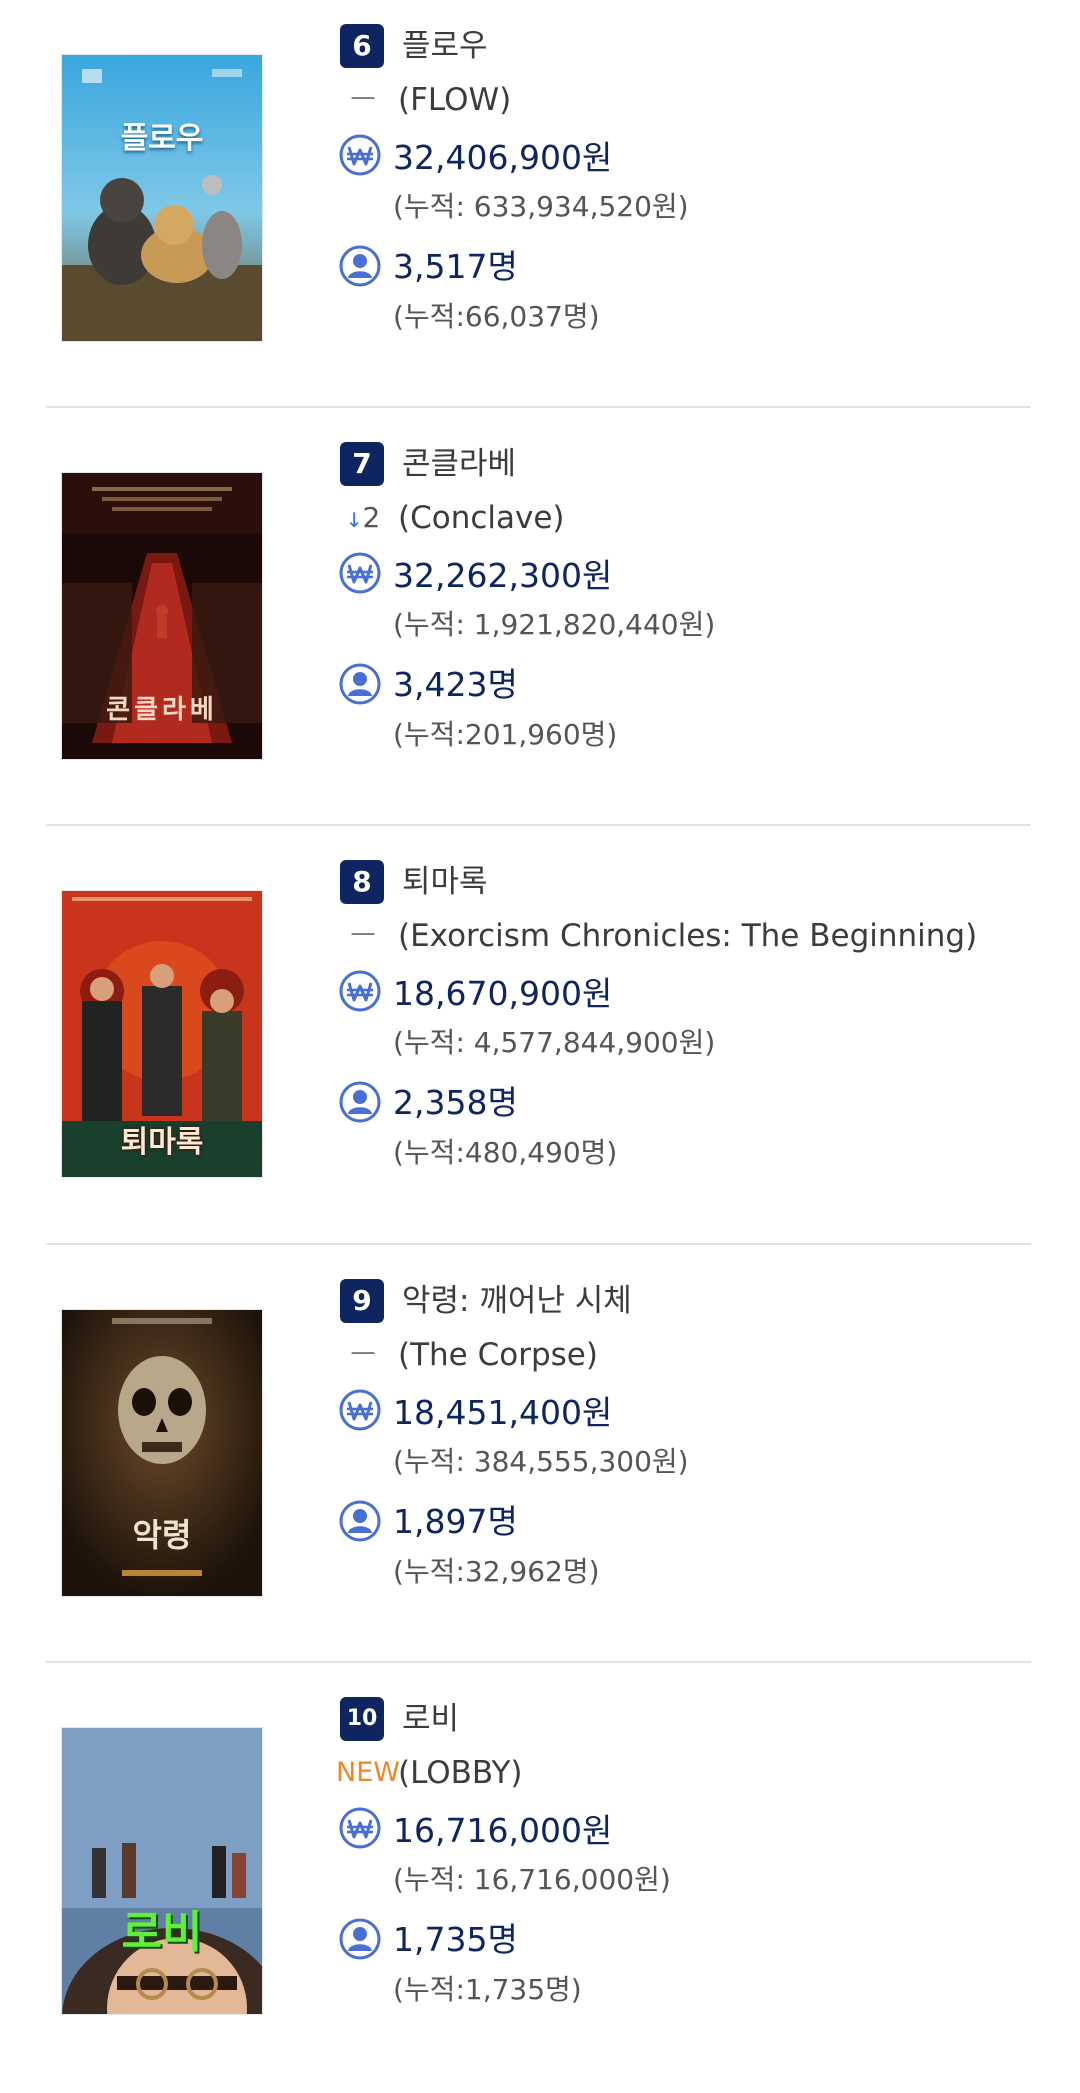 The width and height of the screenshot is (1080, 2093). Describe the element at coordinates (445, 882) in the screenshot. I see `movie-title-korean: 퇴마록` at that location.